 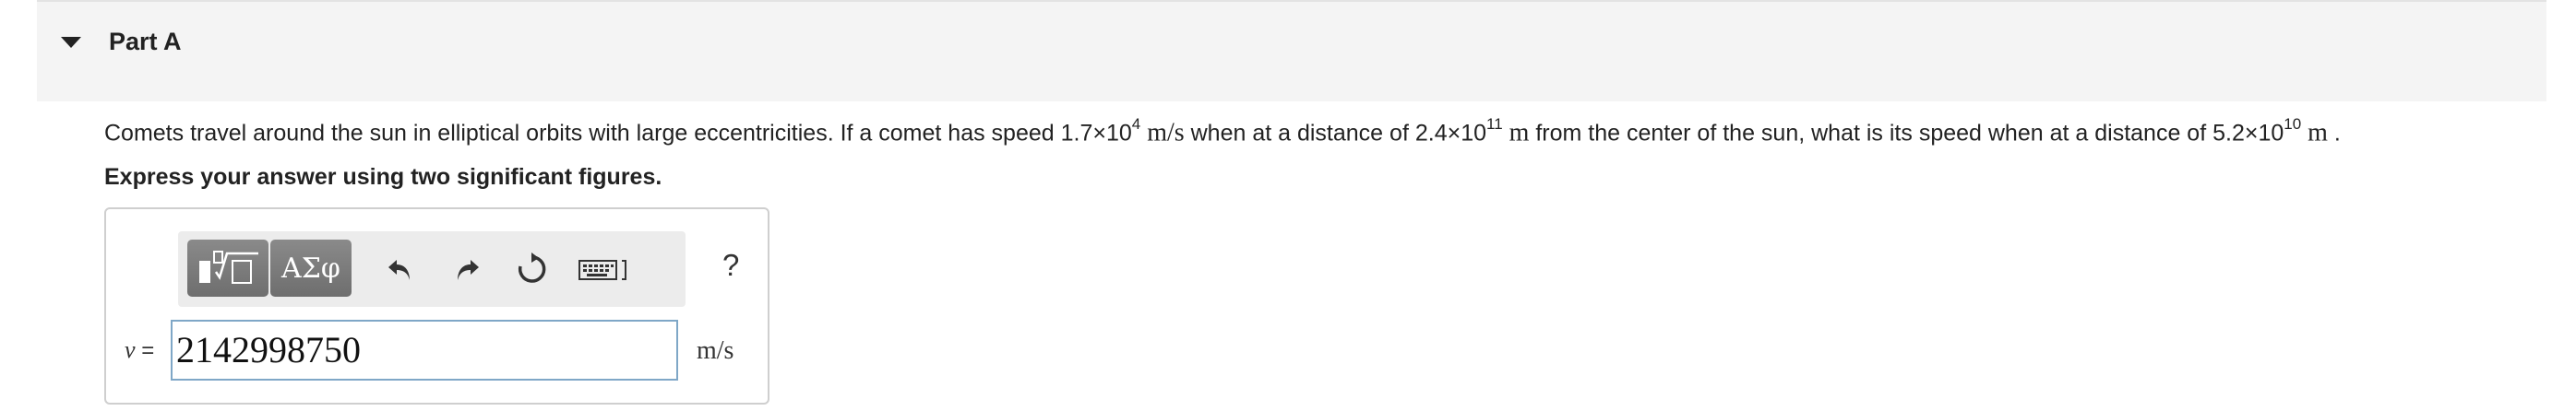 I want to click on question-text-4: ., so click(x=2334, y=133).